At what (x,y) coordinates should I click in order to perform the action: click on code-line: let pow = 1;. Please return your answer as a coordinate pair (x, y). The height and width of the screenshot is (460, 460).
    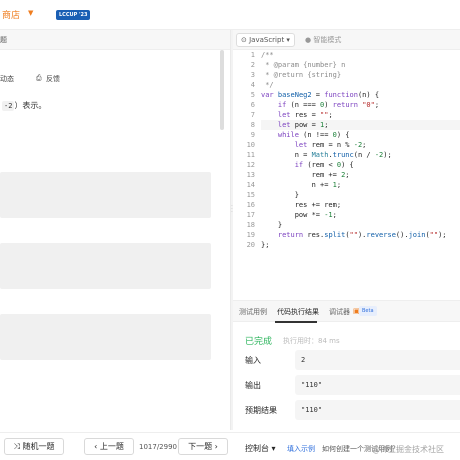
    Looking at the image, I should click on (360, 125).